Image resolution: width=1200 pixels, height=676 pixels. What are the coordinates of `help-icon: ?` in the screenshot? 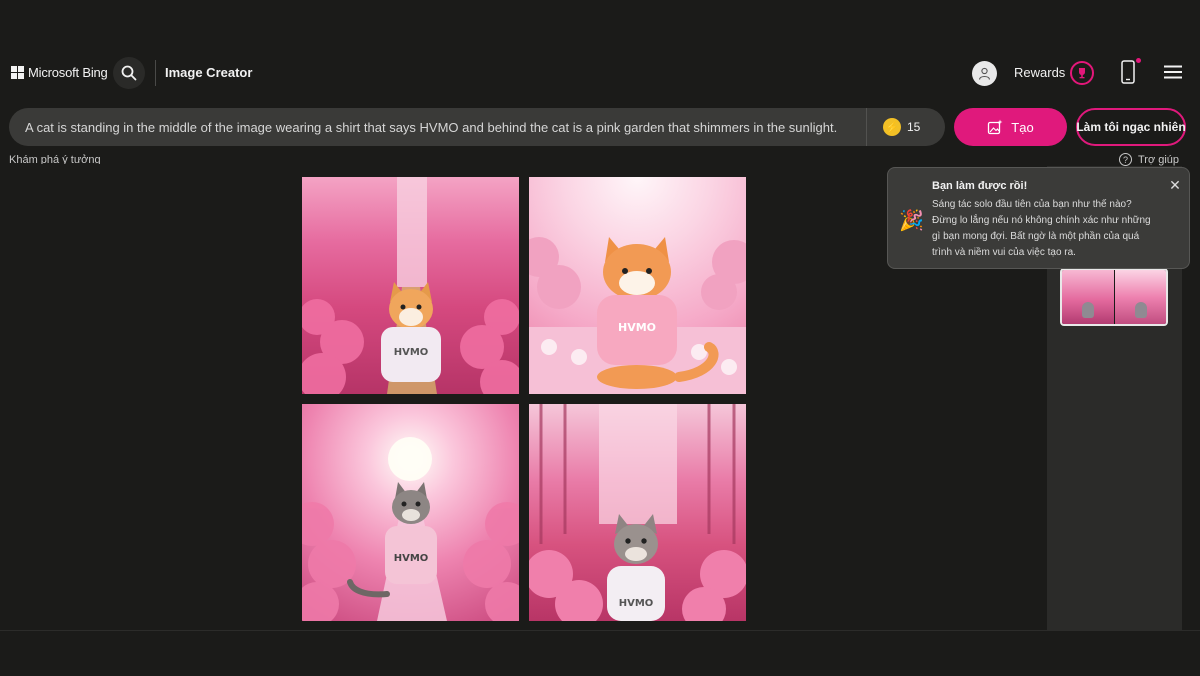 It's located at (1125, 159).